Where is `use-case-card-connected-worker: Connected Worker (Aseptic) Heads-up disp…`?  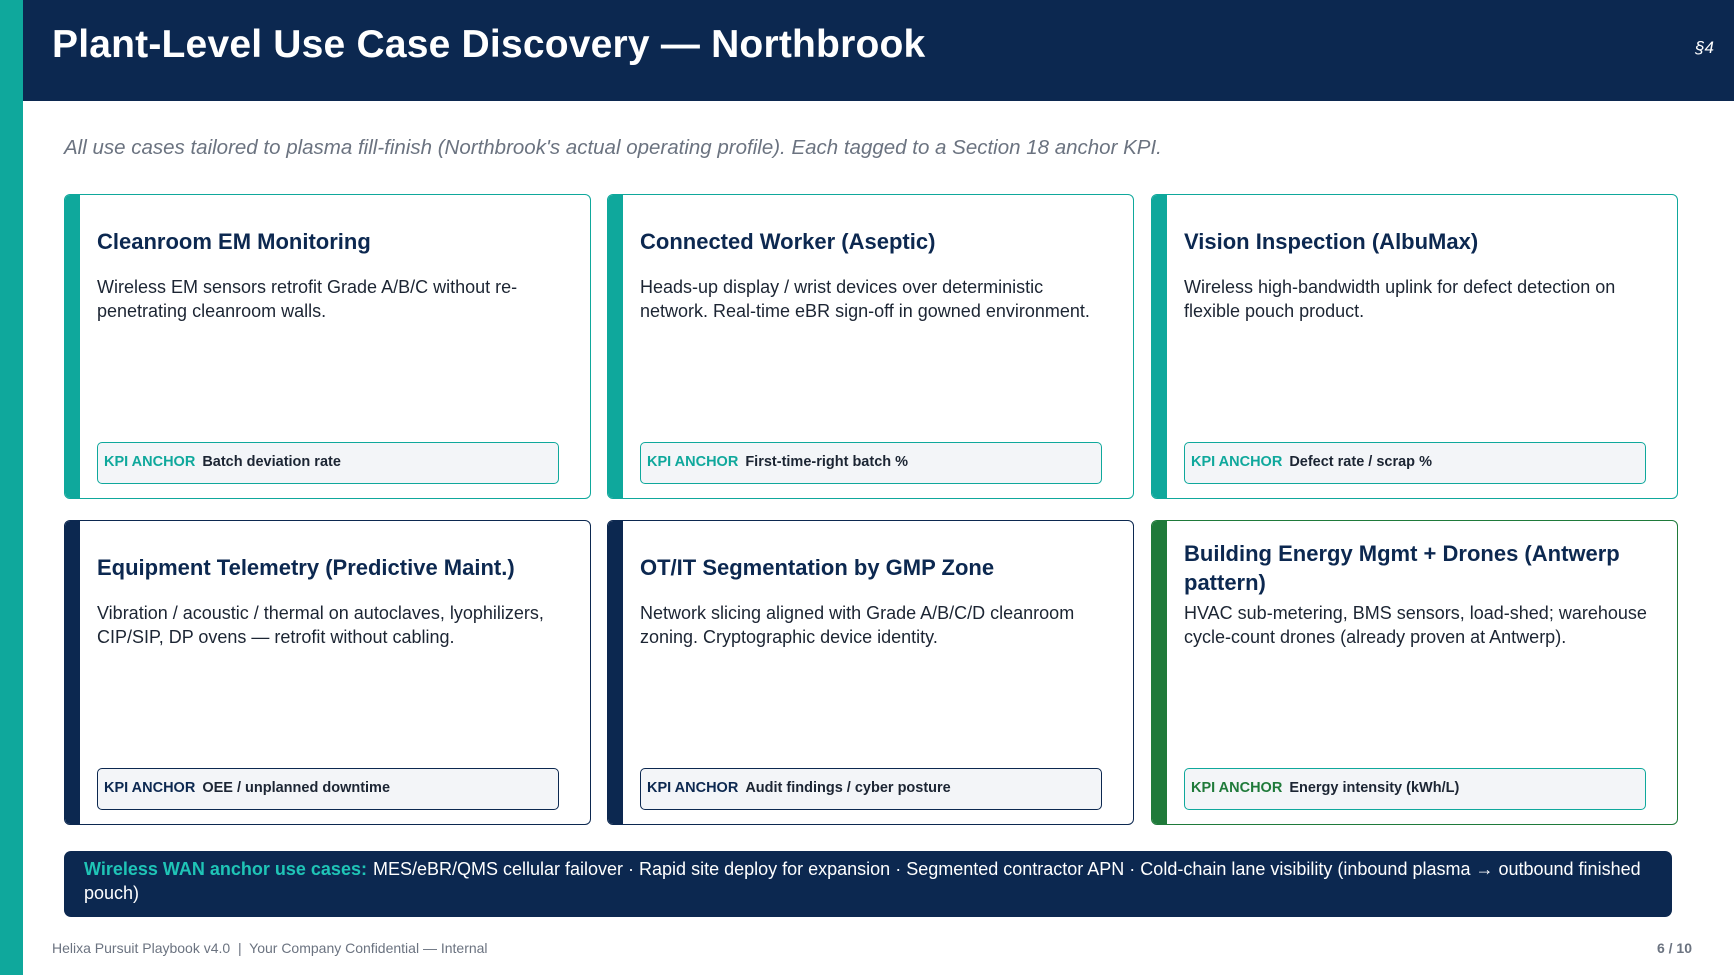 use-case-card-connected-worker: Connected Worker (Aseptic) Heads-up disp… is located at coordinates (870, 346).